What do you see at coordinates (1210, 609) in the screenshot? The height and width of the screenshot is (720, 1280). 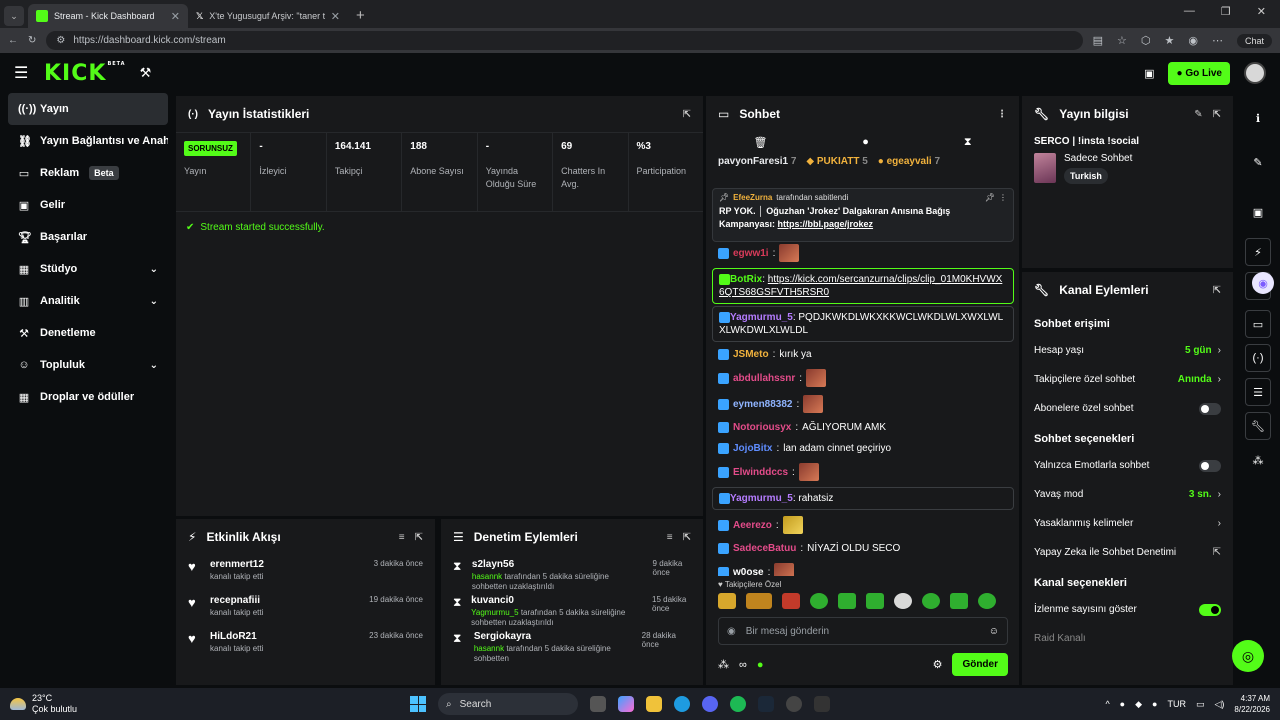 I see `show-views-toggle` at bounding box center [1210, 609].